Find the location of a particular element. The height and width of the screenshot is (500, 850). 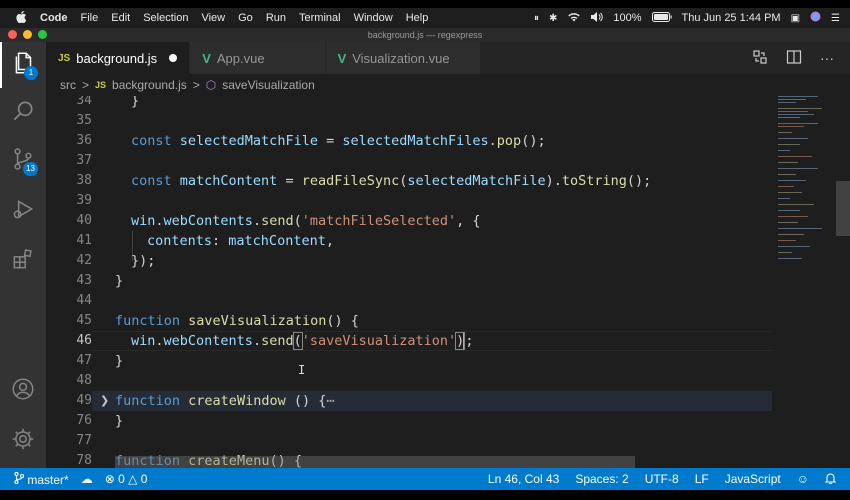

menu-terminal: Terminal is located at coordinates (320, 18).